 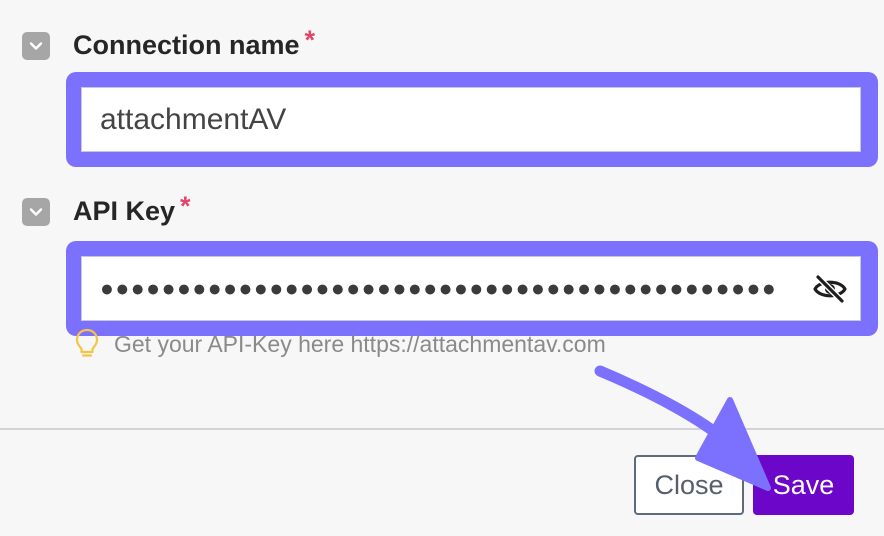 I want to click on connection-name-input-wrapper, so click(x=471, y=119).